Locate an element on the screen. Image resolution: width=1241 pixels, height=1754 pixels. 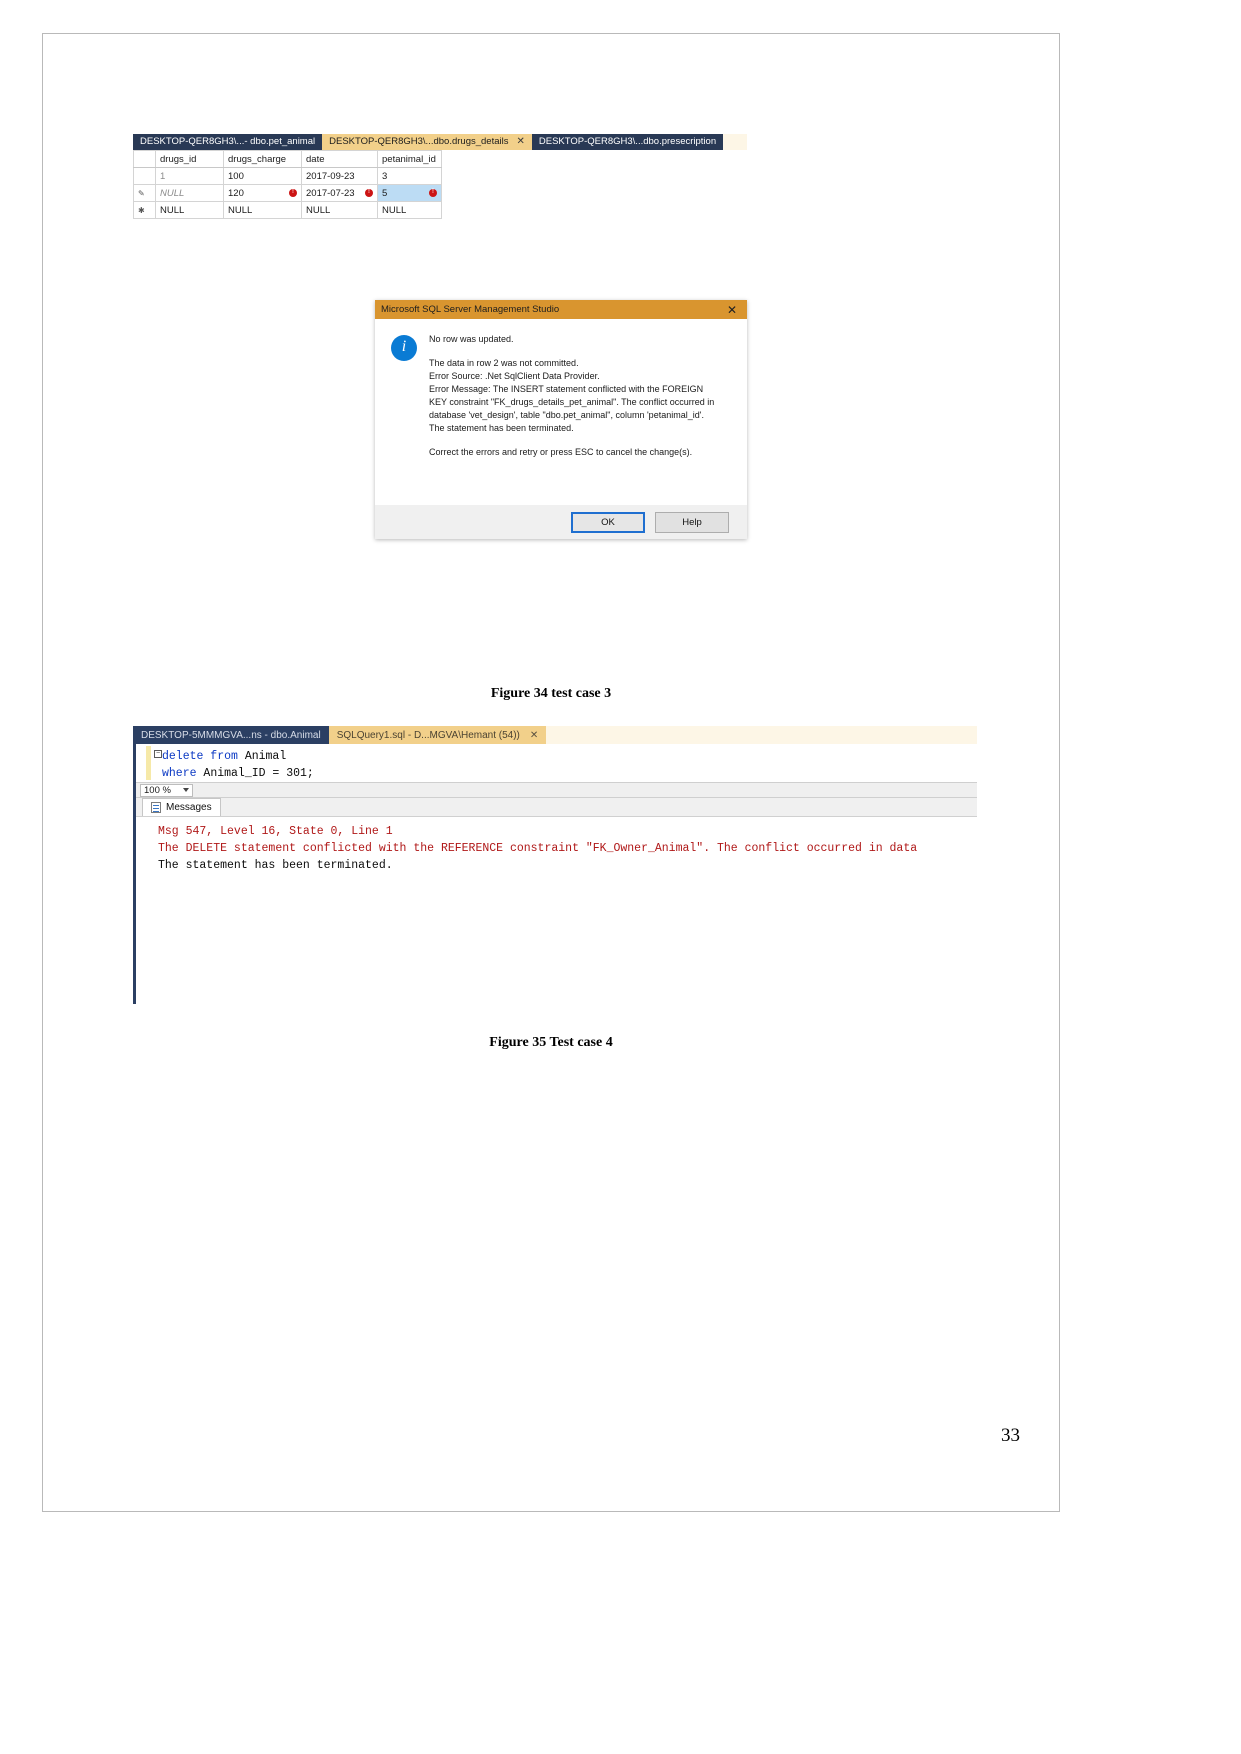
editor-zoom-bar: 100 % is located at coordinates (556, 790).